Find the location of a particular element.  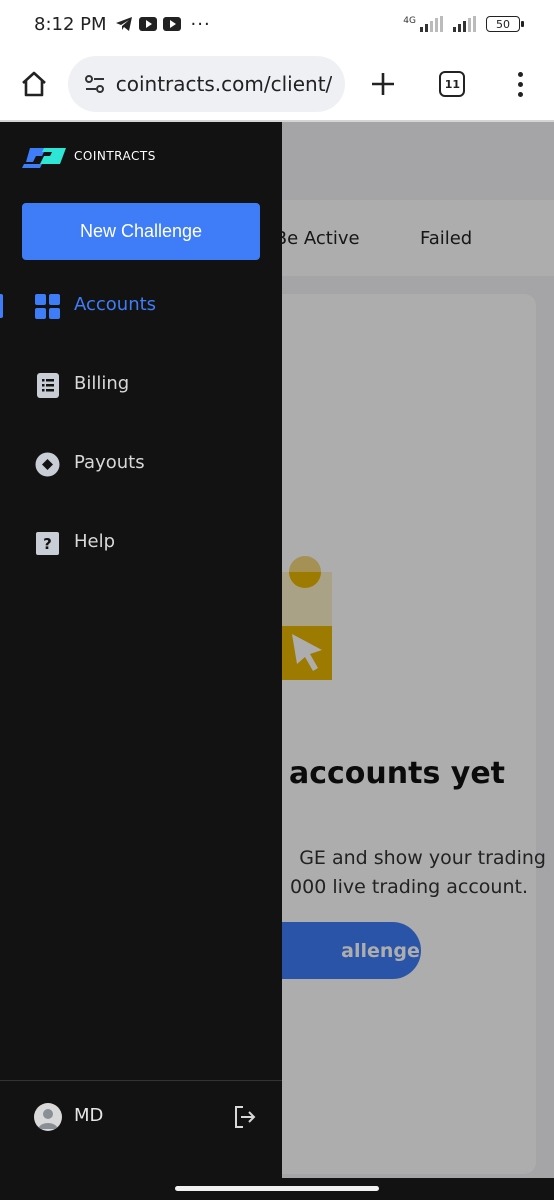

brand-logo: COINTRACTS is located at coordinates (89, 156).